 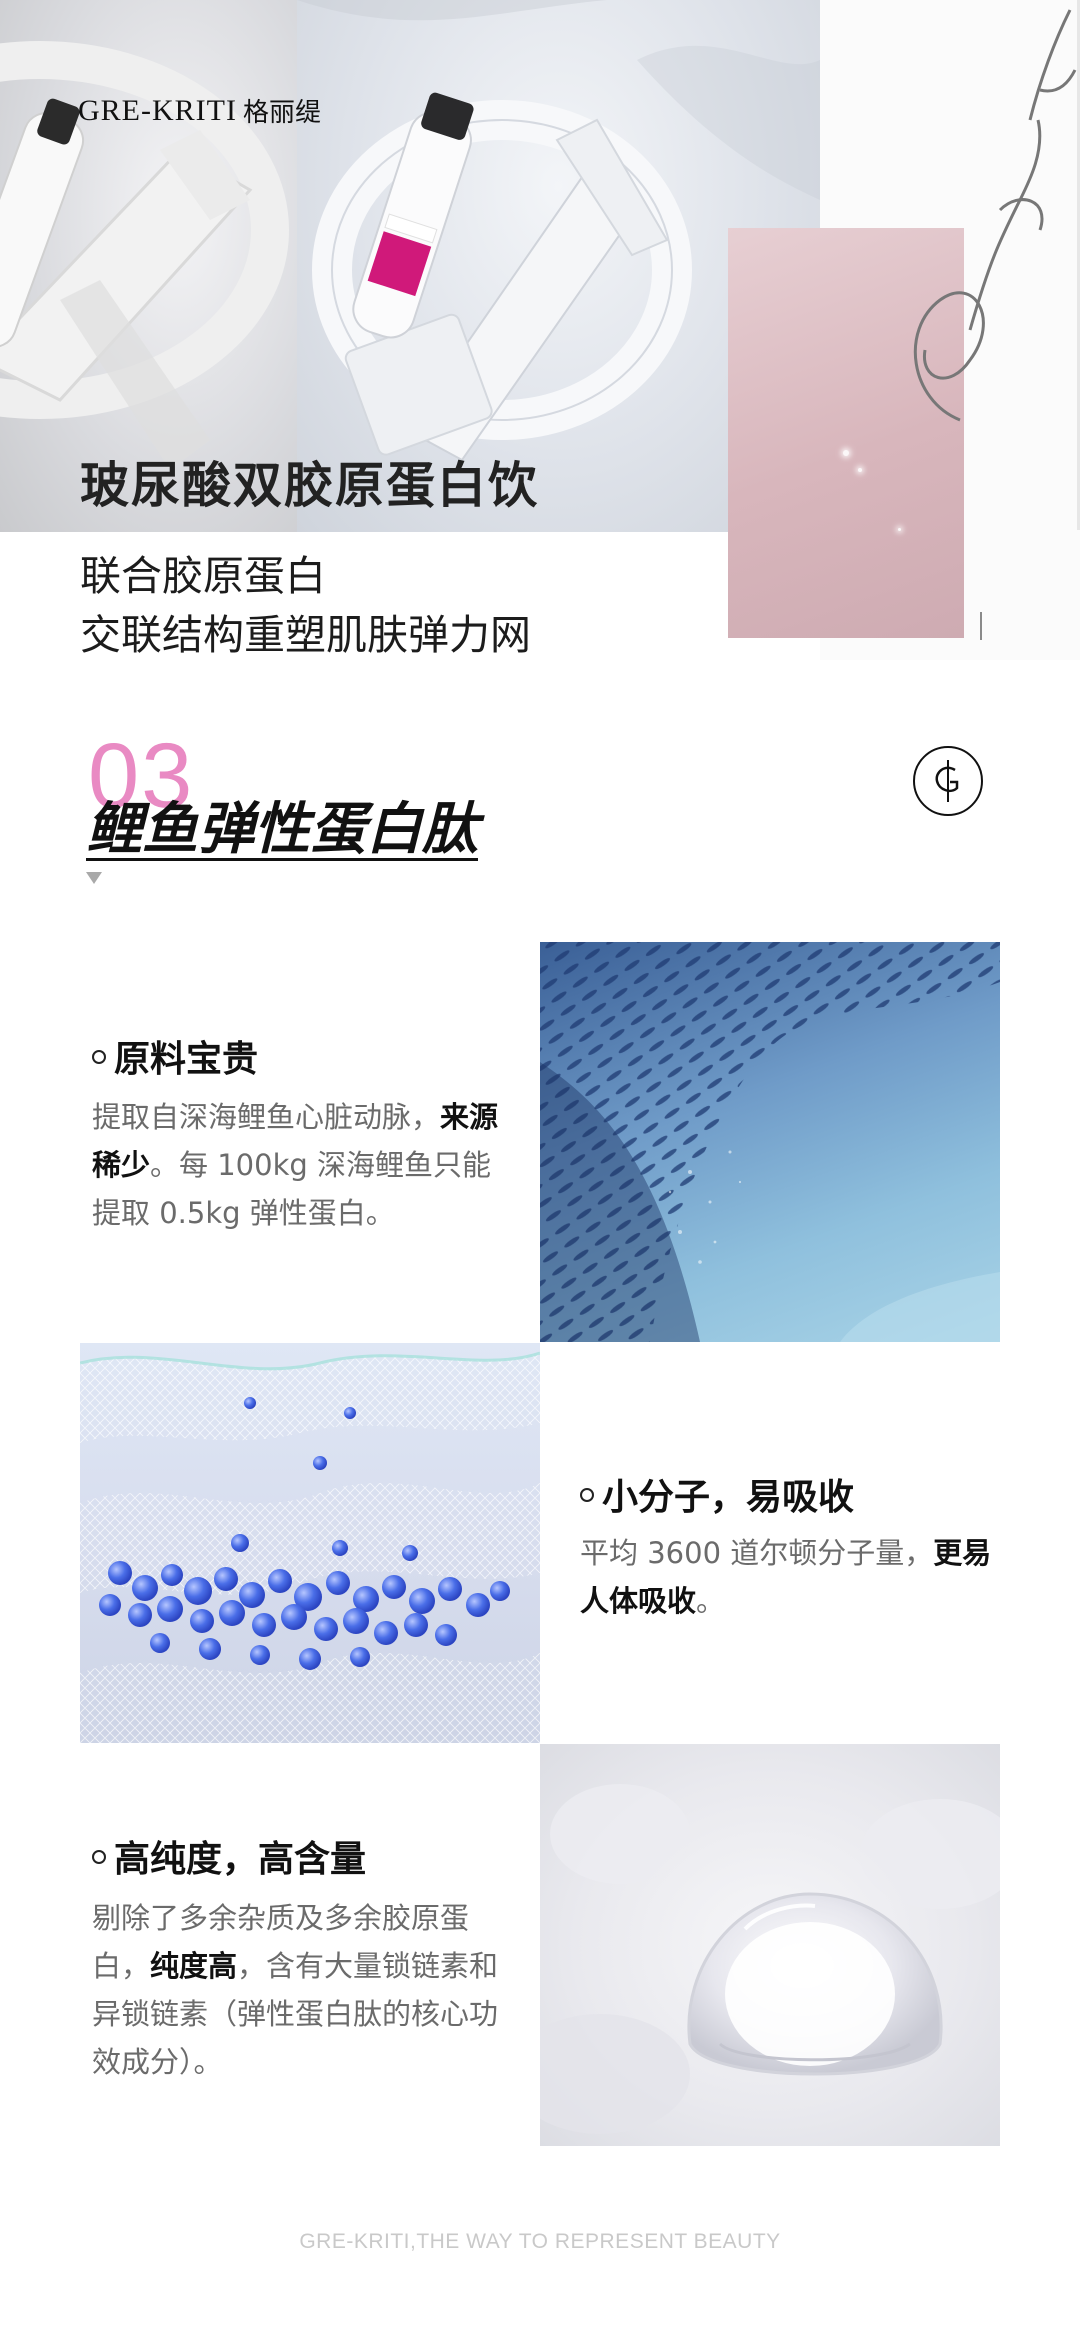 What do you see at coordinates (266, 1117) in the screenshot?
I see `feature-body-text: 提取自深海鲤鱼心脏动脉，` at bounding box center [266, 1117].